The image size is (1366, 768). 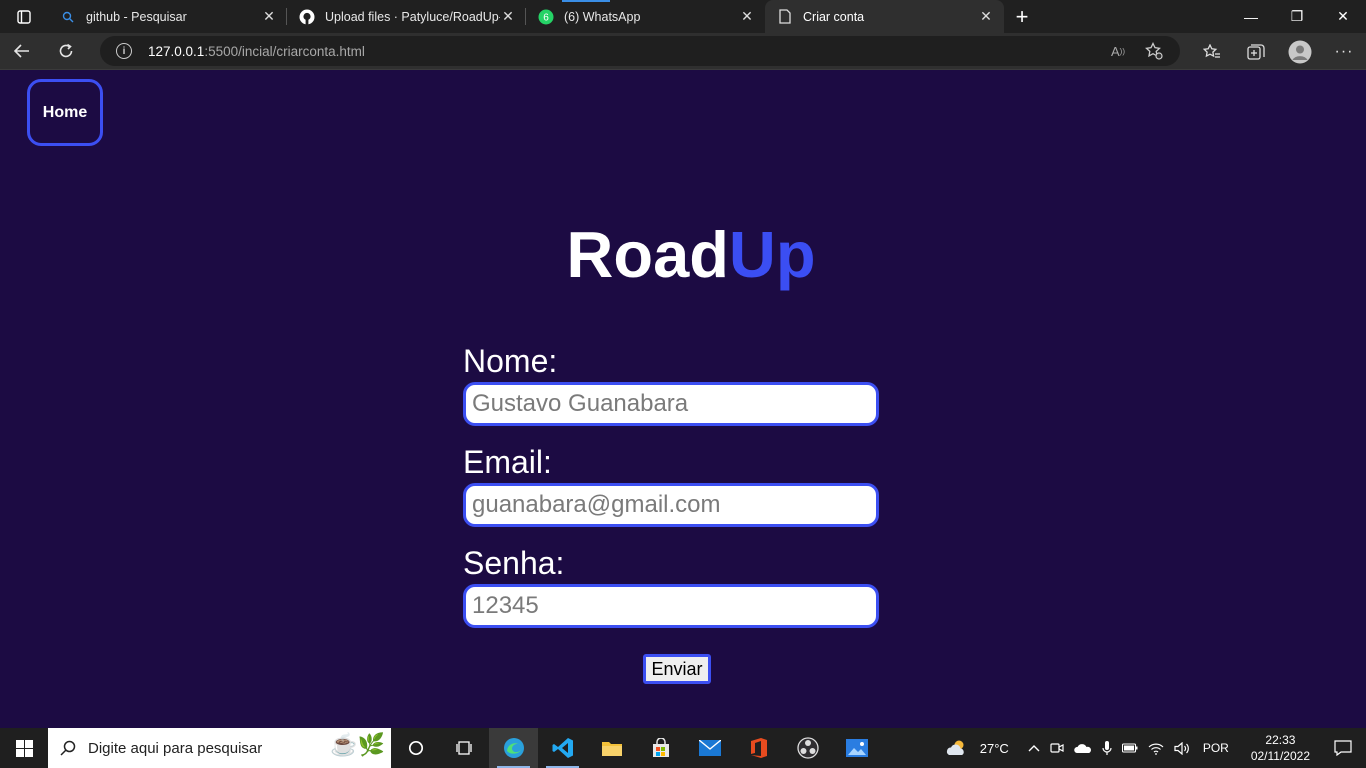 I want to click on meet-now-icon, so click(x=1057, y=748).